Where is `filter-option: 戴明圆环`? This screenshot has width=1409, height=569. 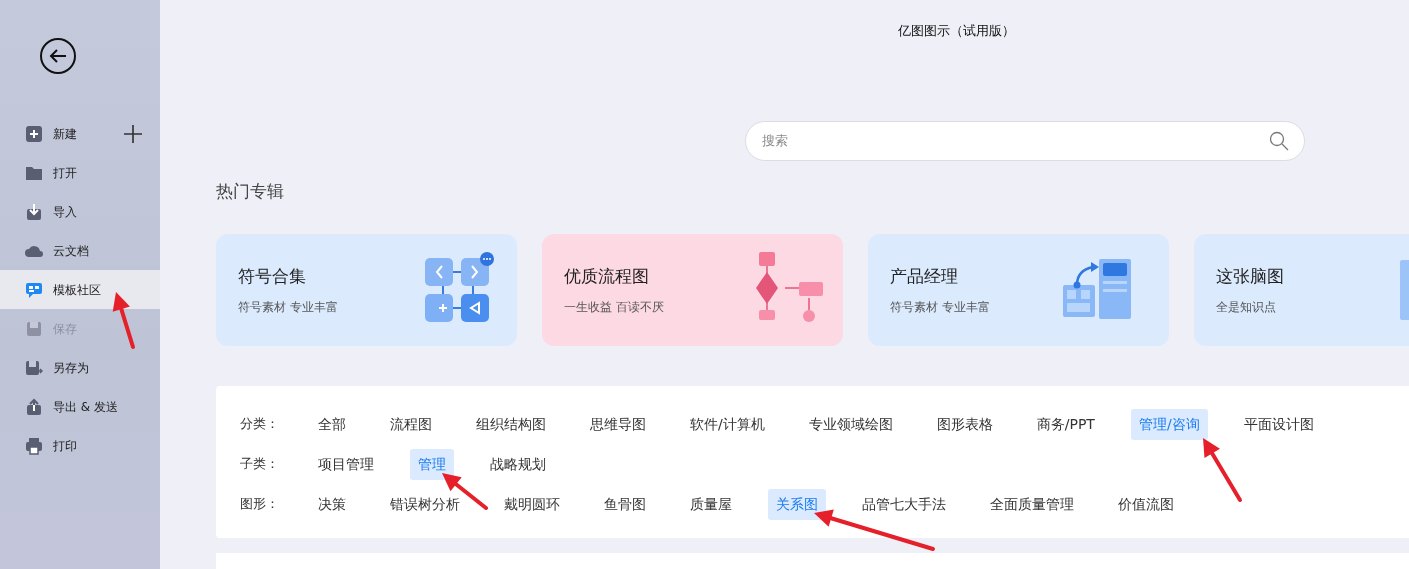
filter-option: 戴明圆环 is located at coordinates (532, 504).